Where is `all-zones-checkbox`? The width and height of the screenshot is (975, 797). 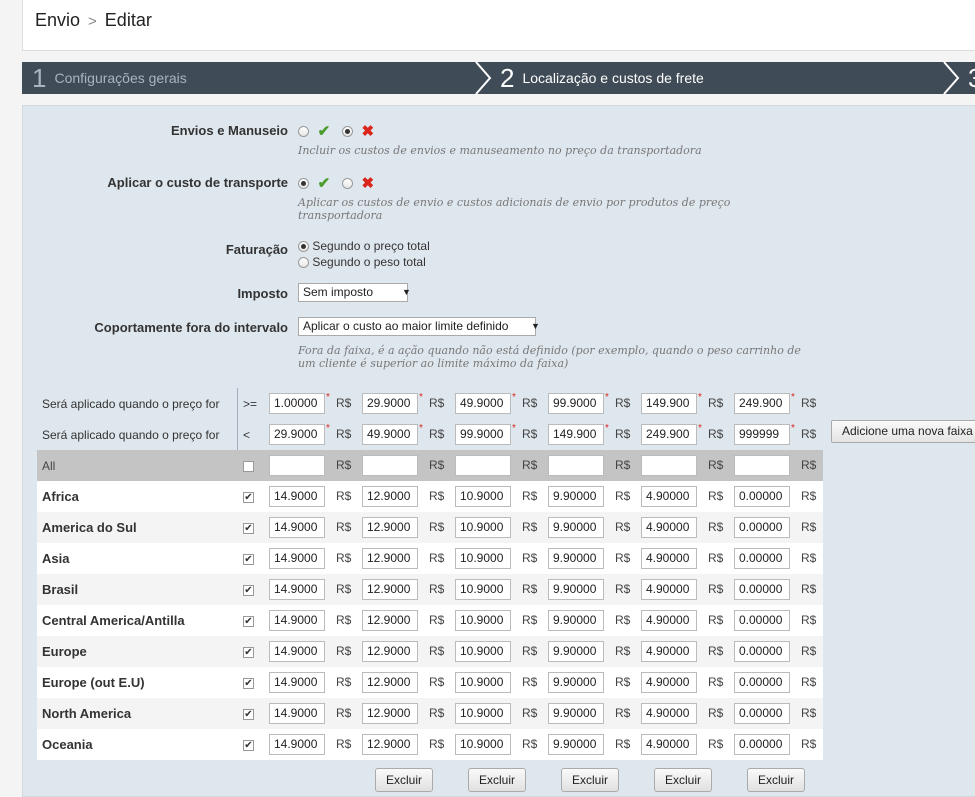
all-zones-checkbox is located at coordinates (248, 466).